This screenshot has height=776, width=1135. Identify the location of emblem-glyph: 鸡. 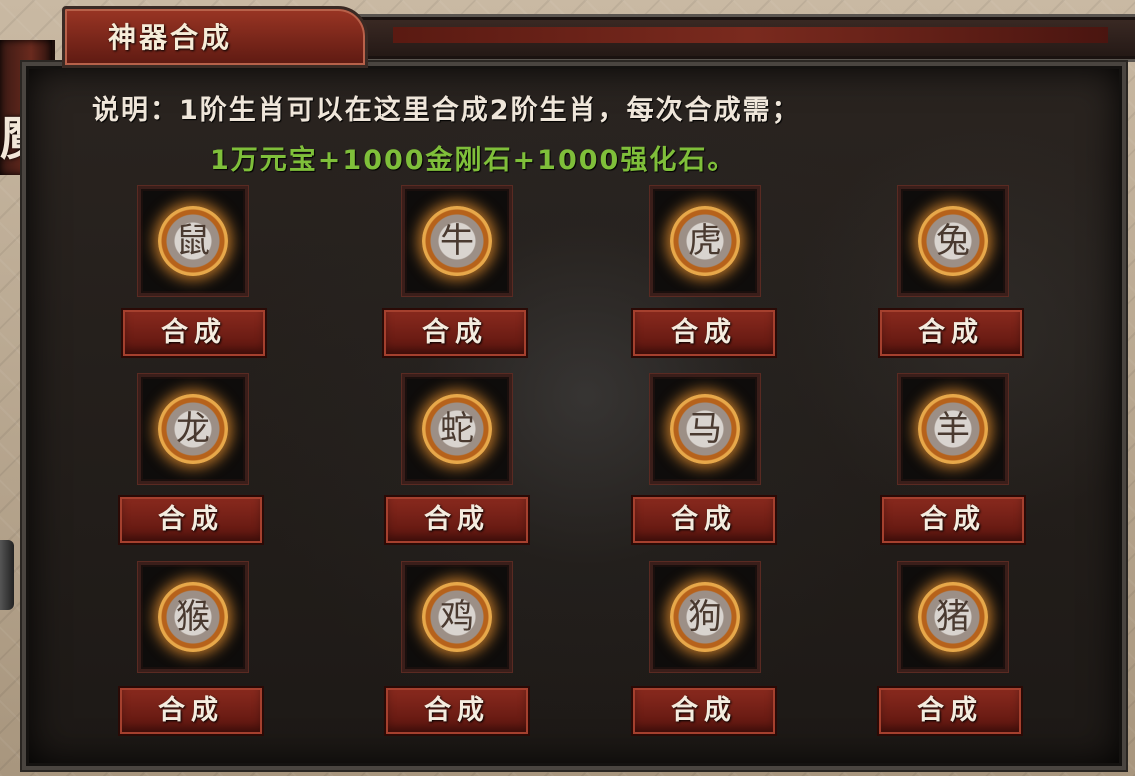
(457, 617).